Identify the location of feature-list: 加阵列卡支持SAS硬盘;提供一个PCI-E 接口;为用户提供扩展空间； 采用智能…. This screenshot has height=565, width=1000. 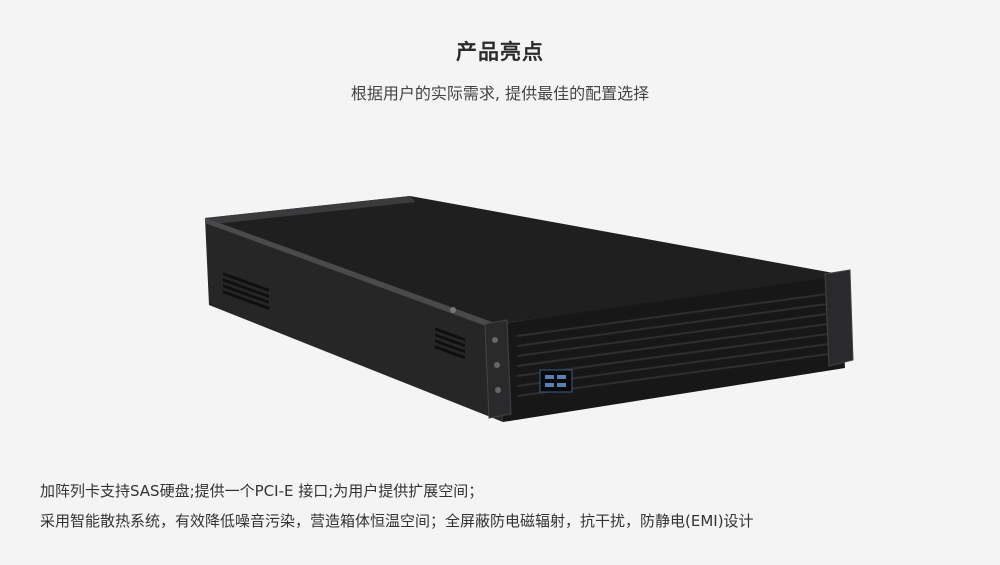
(500, 506).